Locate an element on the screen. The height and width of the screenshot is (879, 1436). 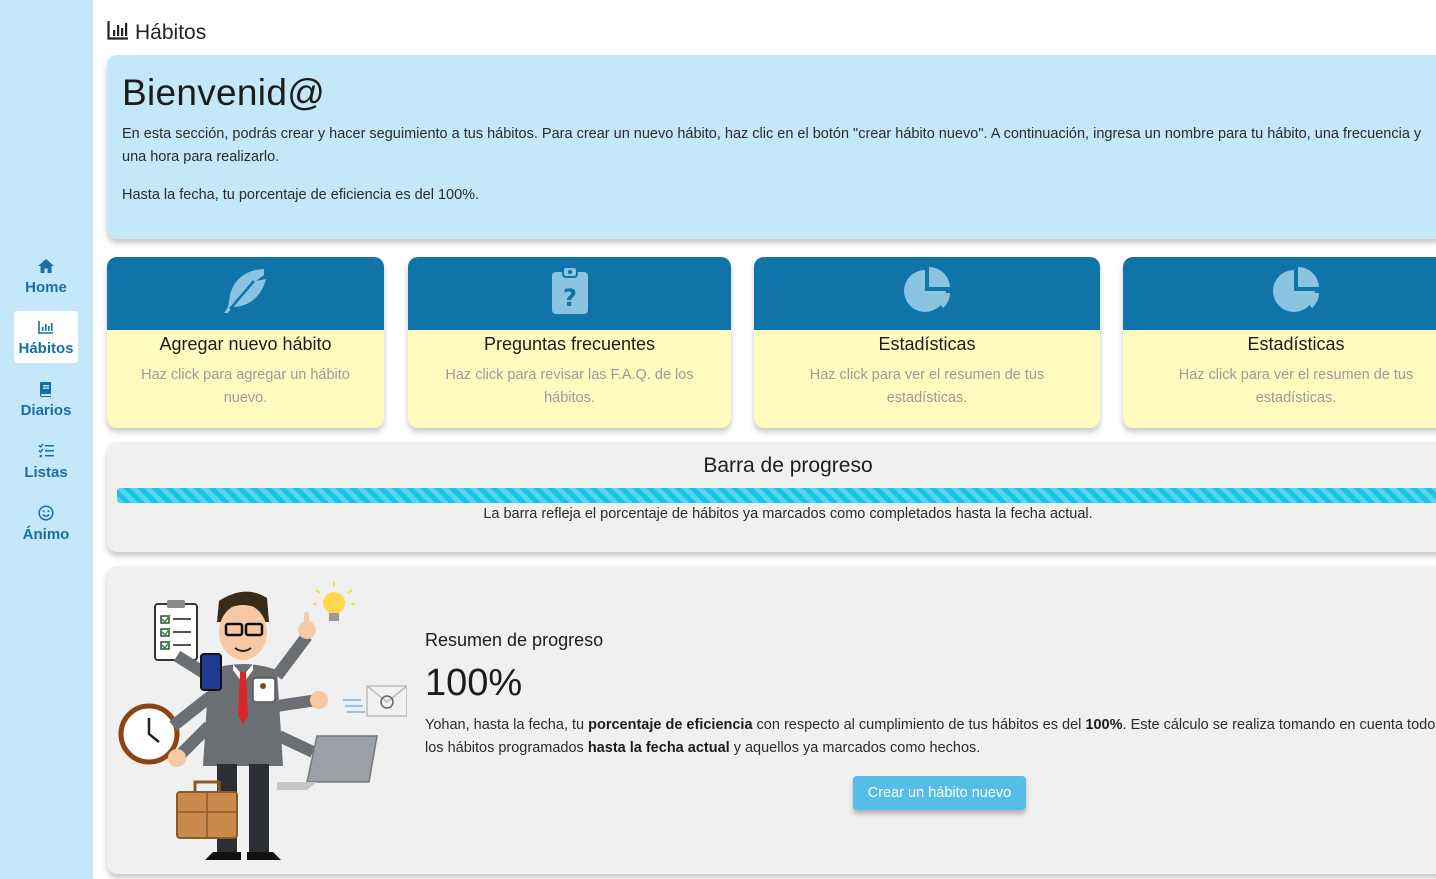
summary-percent: 100% is located at coordinates (474, 683).